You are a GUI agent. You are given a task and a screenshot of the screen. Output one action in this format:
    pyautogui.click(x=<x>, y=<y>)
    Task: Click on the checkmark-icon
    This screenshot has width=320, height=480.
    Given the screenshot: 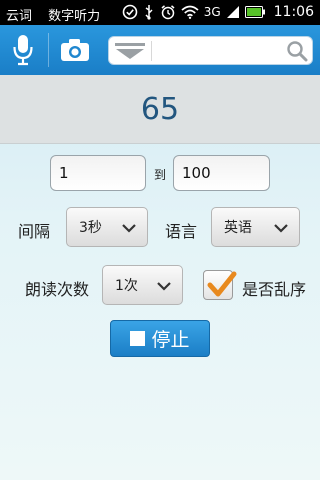 What is the action you would take?
    pyautogui.click(x=222, y=284)
    